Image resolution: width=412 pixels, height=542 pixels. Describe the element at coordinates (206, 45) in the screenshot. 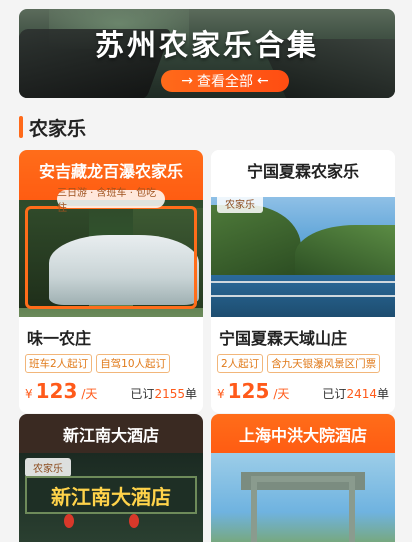

I see `banner-title: 苏州农家乐合集` at that location.